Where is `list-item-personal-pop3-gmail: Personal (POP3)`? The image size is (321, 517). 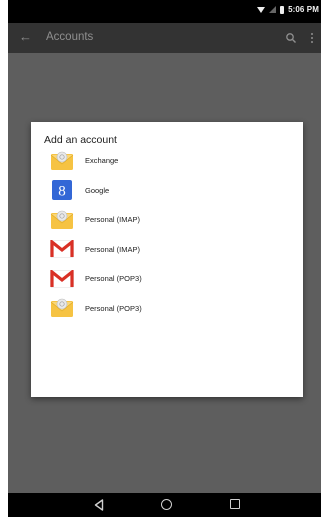
list-item-personal-pop3-gmail: Personal (POP3) is located at coordinates (167, 279).